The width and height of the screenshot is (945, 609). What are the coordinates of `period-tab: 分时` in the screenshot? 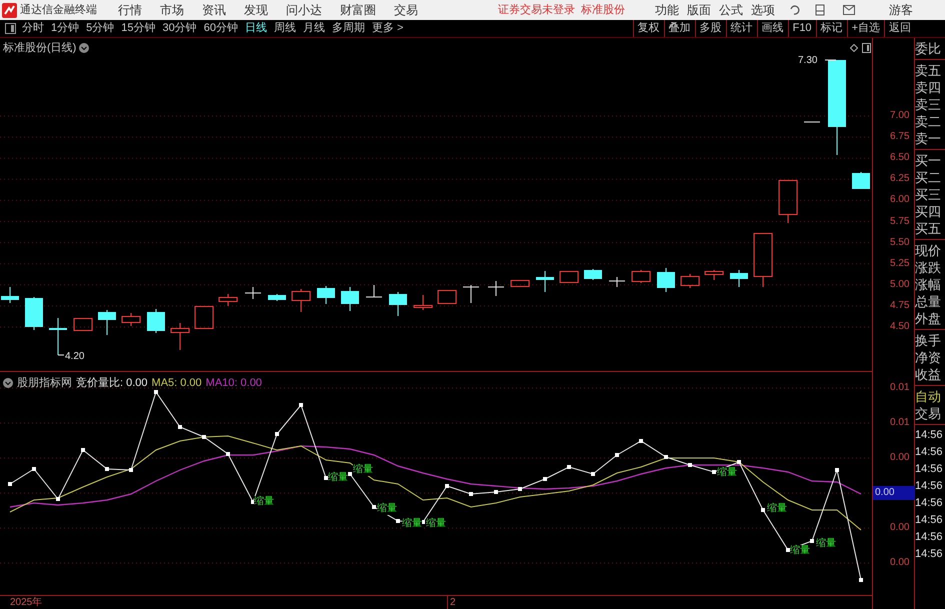 It's located at (33, 28).